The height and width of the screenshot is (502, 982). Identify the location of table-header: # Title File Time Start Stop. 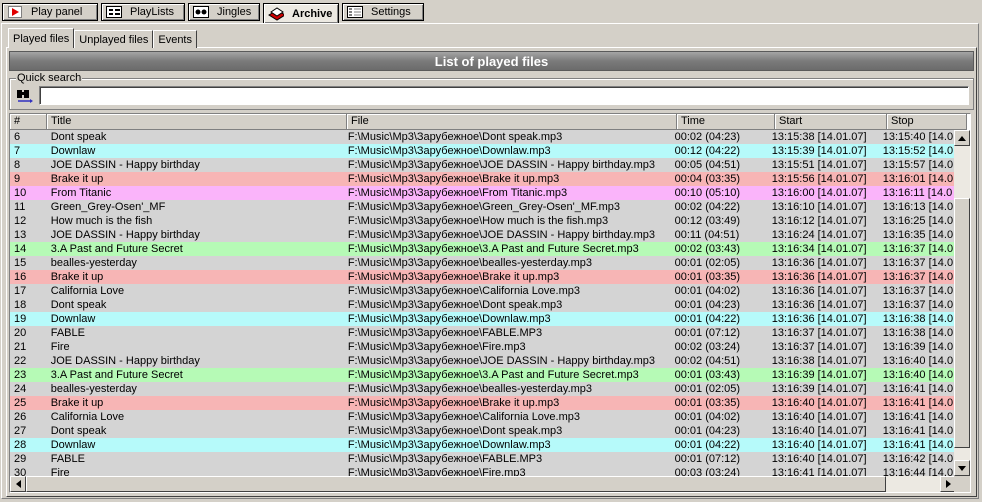
(490, 122).